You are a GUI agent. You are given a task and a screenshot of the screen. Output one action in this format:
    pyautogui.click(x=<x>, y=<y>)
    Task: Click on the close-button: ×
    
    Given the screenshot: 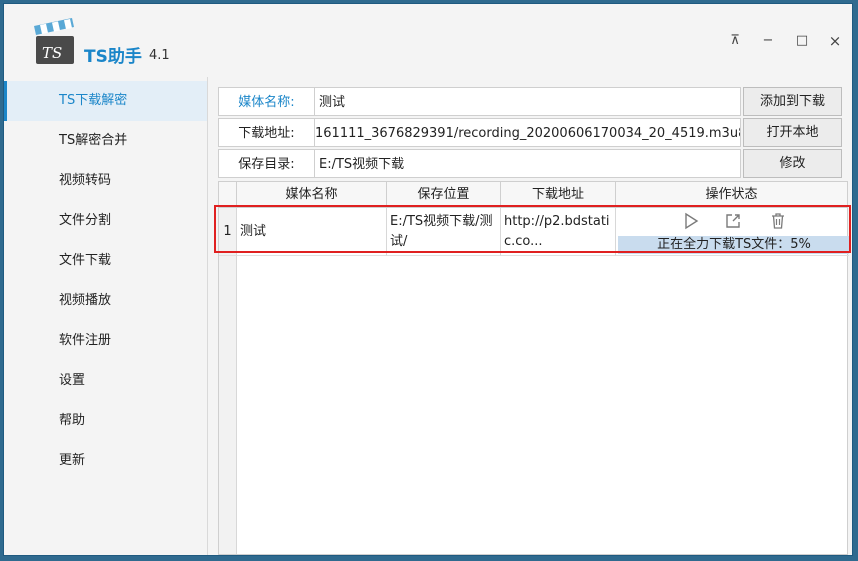 What is the action you would take?
    pyautogui.click(x=835, y=41)
    